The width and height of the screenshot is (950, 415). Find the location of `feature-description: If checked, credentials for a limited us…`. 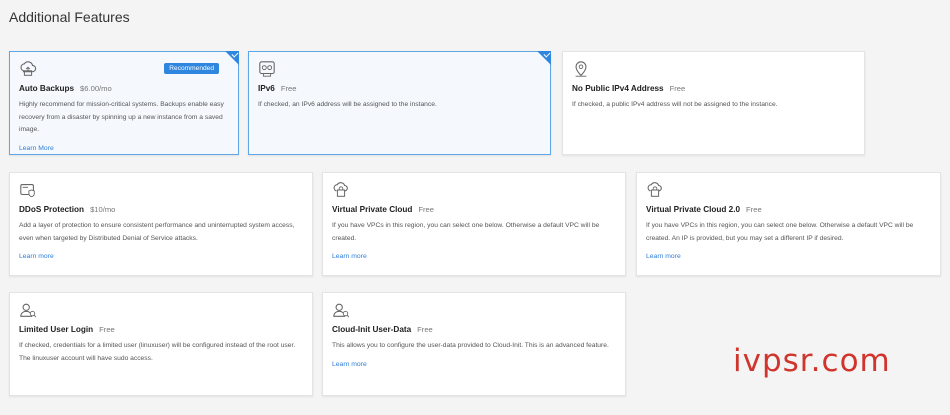

feature-description: If checked, credentials for a limited us… is located at coordinates (157, 352).